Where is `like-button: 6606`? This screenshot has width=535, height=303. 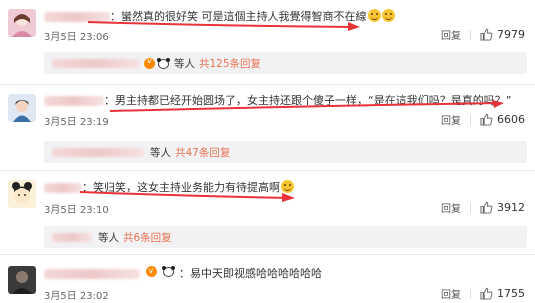
like-button: 6606 is located at coordinates (502, 119).